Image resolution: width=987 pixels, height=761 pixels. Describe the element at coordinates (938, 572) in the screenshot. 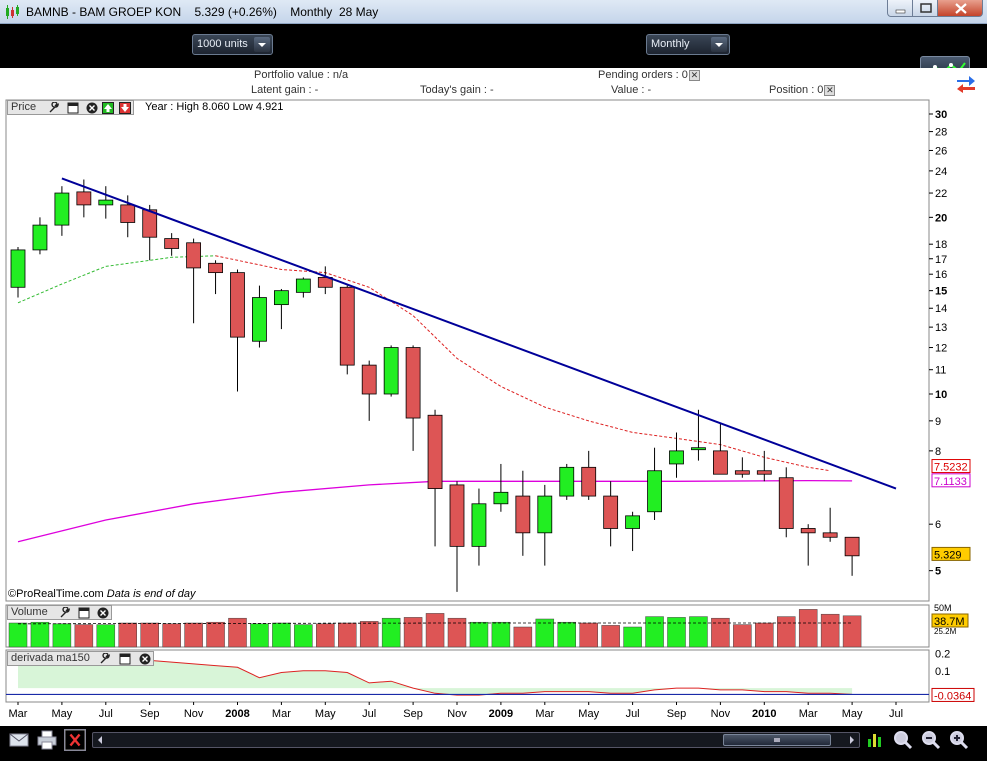

I see `price-tick-label: 5` at that location.